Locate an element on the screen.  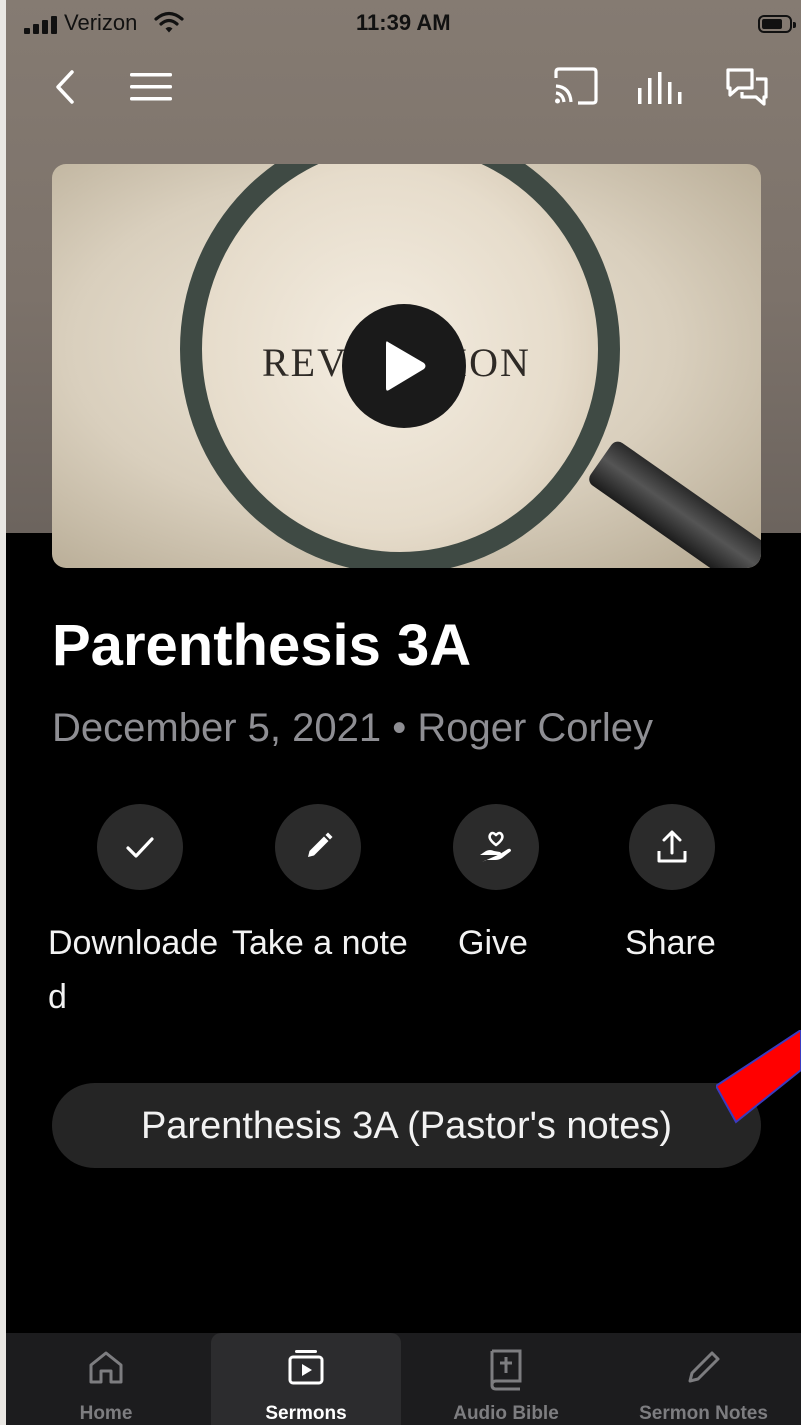
cast-icon is located at coordinates (576, 86).